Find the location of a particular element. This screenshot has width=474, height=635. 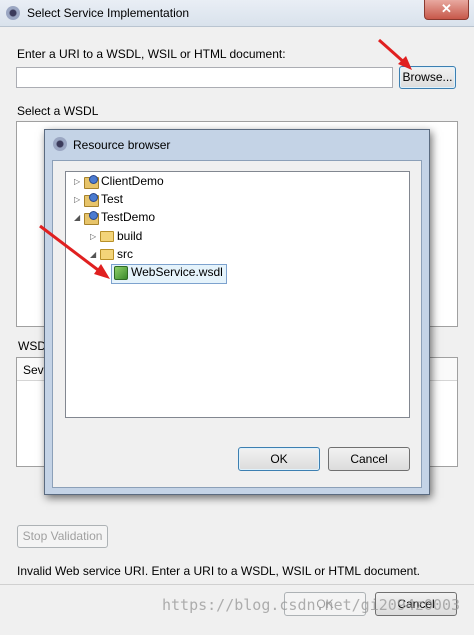

annotation-arrow-wsdl is located at coordinates (71, 249).